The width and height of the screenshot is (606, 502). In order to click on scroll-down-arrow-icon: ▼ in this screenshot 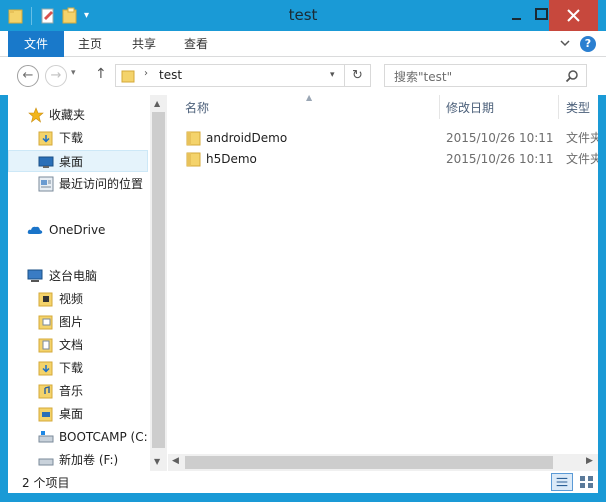, I will do `click(157, 461)`.